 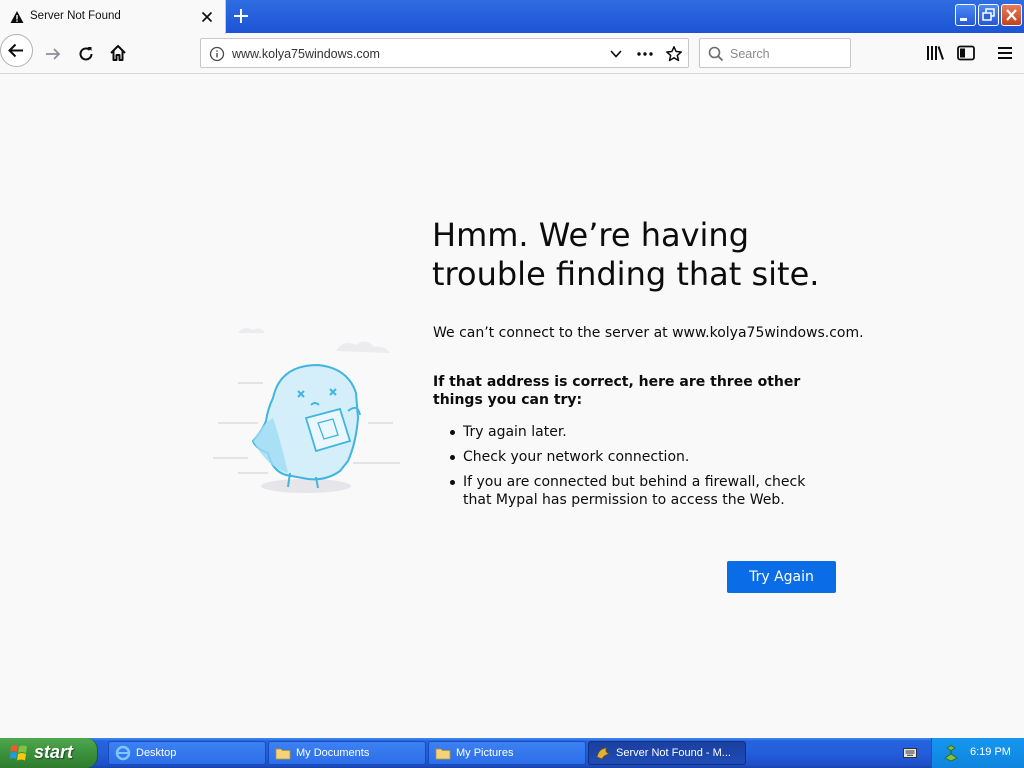 I want to click on task-desktop: Desktop, so click(x=187, y=753).